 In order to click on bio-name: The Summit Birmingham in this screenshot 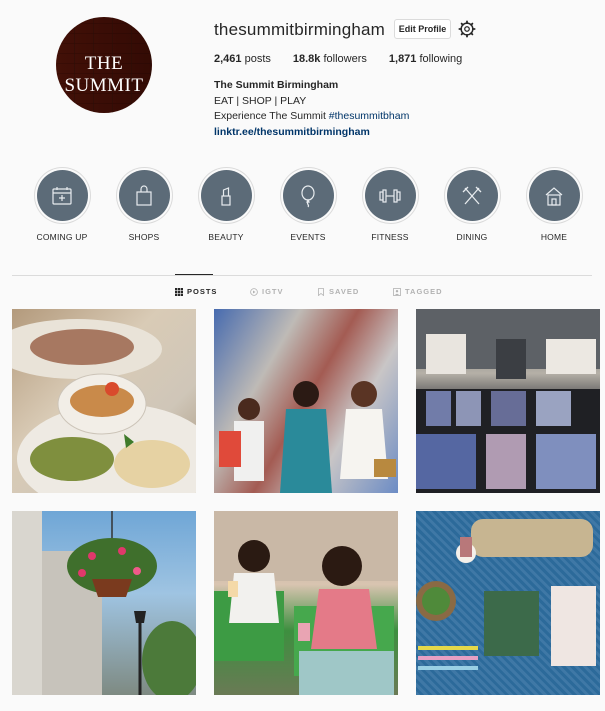, I will do `click(276, 85)`.